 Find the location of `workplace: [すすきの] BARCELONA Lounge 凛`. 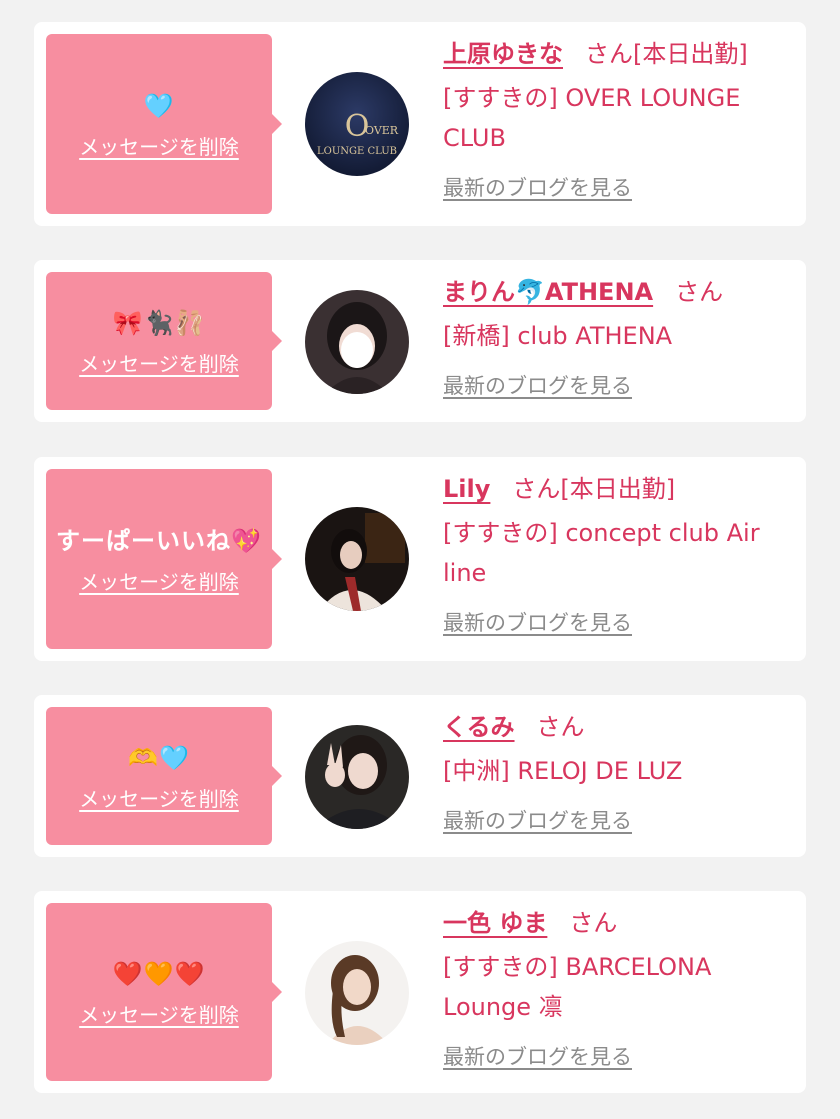

workplace: [すすきの] BARCELONA Lounge 凛 is located at coordinates (577, 987).